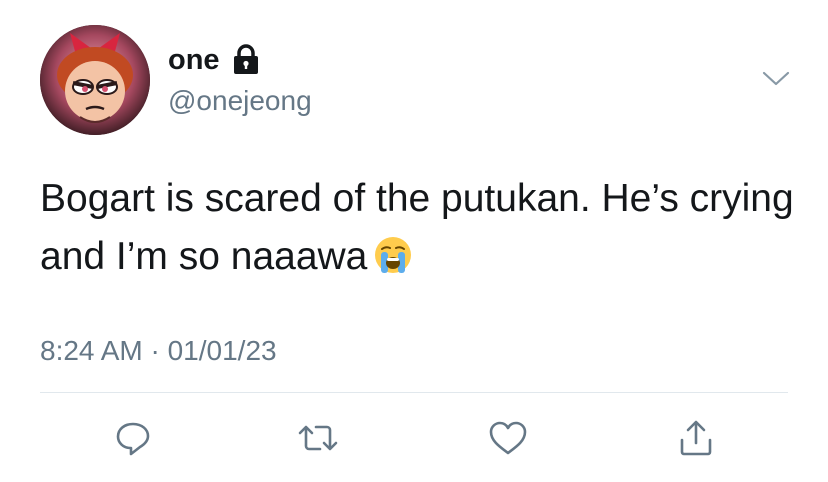  I want to click on retweet-icon, so click(318, 438).